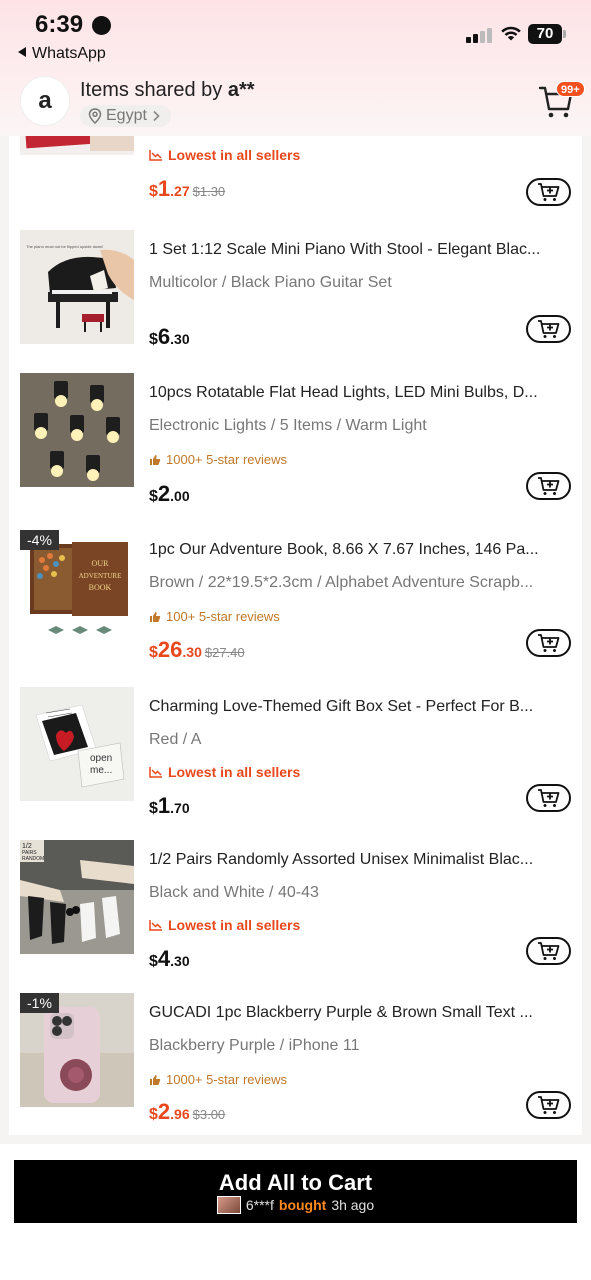  What do you see at coordinates (101, 758) in the screenshot?
I see `gift-card-line1: open` at bounding box center [101, 758].